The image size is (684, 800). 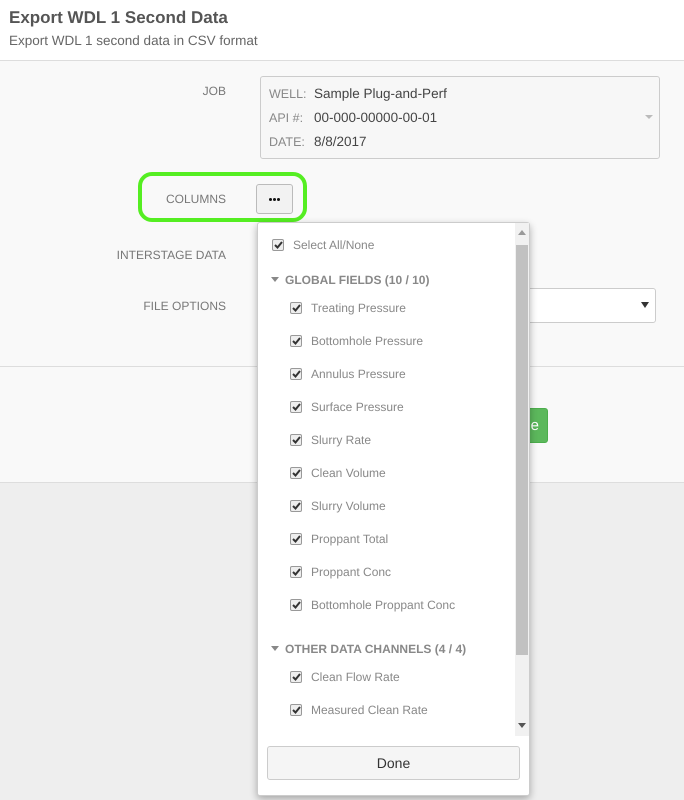 What do you see at coordinates (287, 142) in the screenshot?
I see `job-field-label: DATE:` at bounding box center [287, 142].